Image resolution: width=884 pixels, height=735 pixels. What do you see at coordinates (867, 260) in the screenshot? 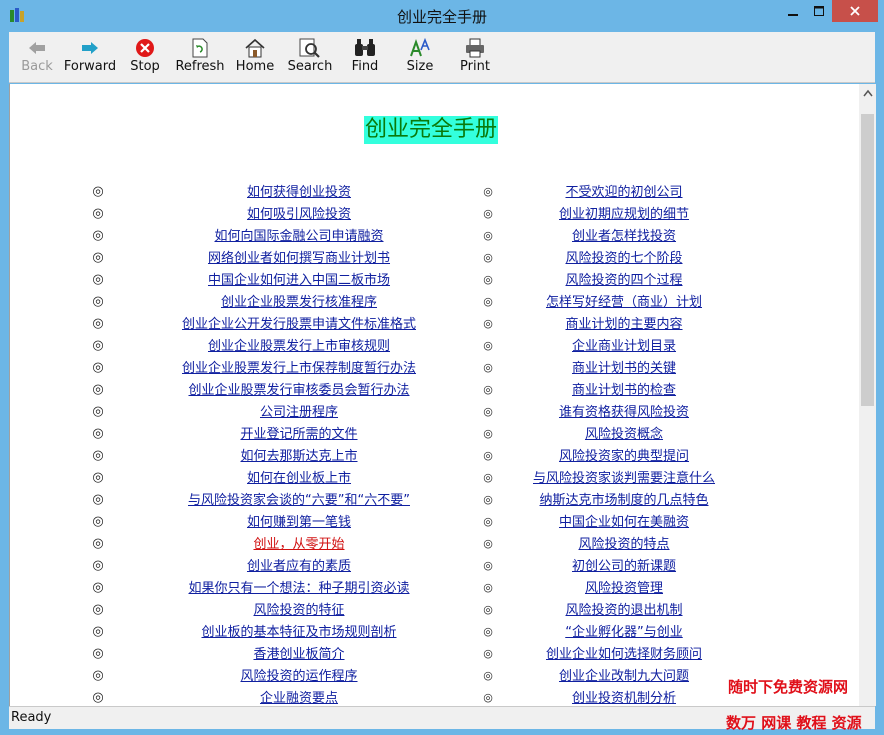
I see `scrollbar-thumb` at bounding box center [867, 260].